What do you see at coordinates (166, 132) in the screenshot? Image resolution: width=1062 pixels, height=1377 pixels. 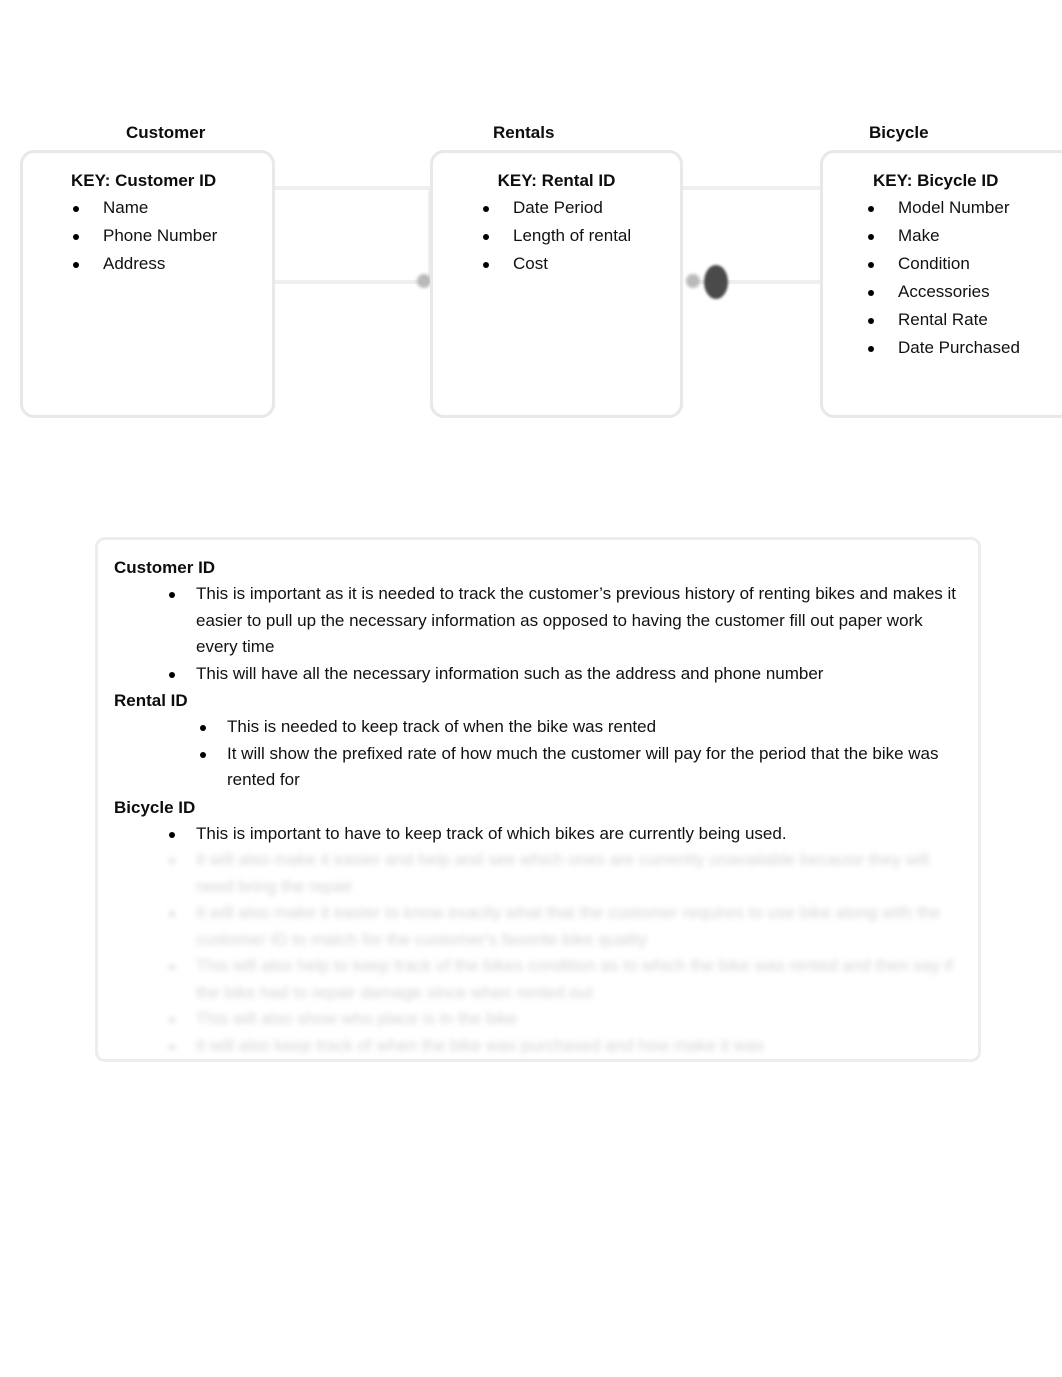 I see `entity-title-customer: Customer` at bounding box center [166, 132].